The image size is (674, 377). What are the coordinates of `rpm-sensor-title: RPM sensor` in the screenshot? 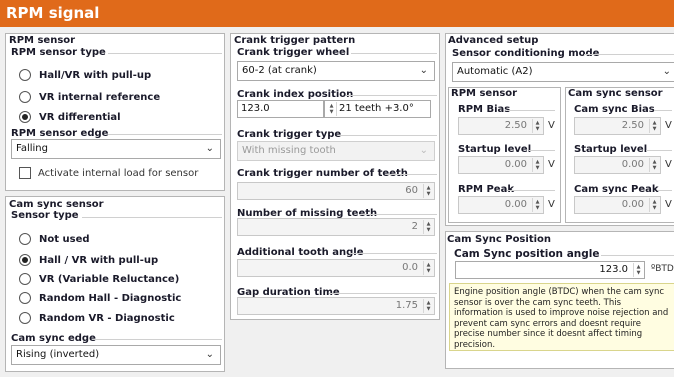 It's located at (42, 40).